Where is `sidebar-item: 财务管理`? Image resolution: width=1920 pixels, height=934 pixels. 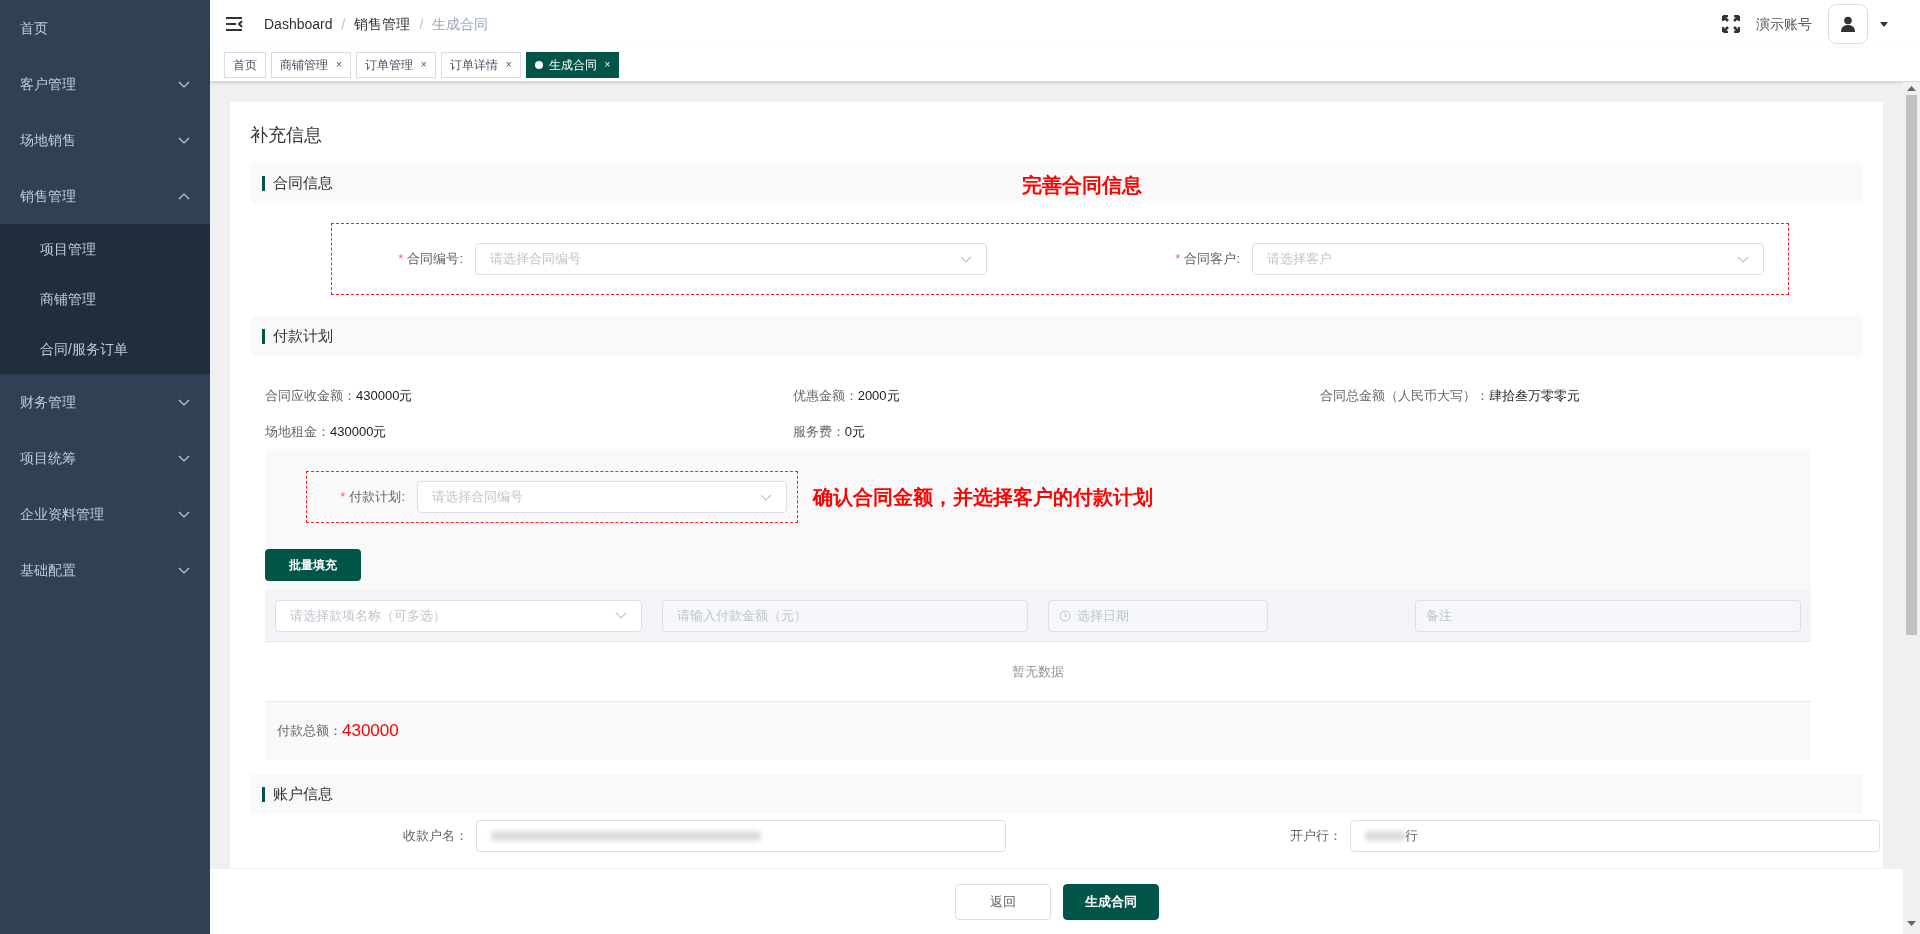
sidebar-item: 财务管理 is located at coordinates (105, 402).